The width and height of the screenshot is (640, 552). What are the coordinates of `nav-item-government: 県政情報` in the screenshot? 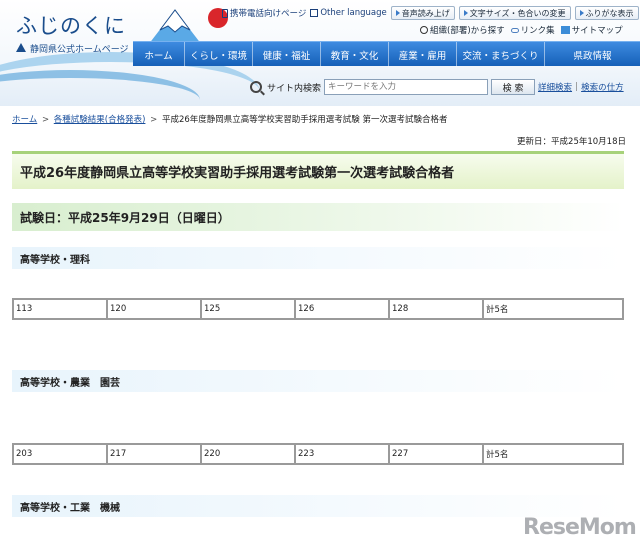 It's located at (592, 54).